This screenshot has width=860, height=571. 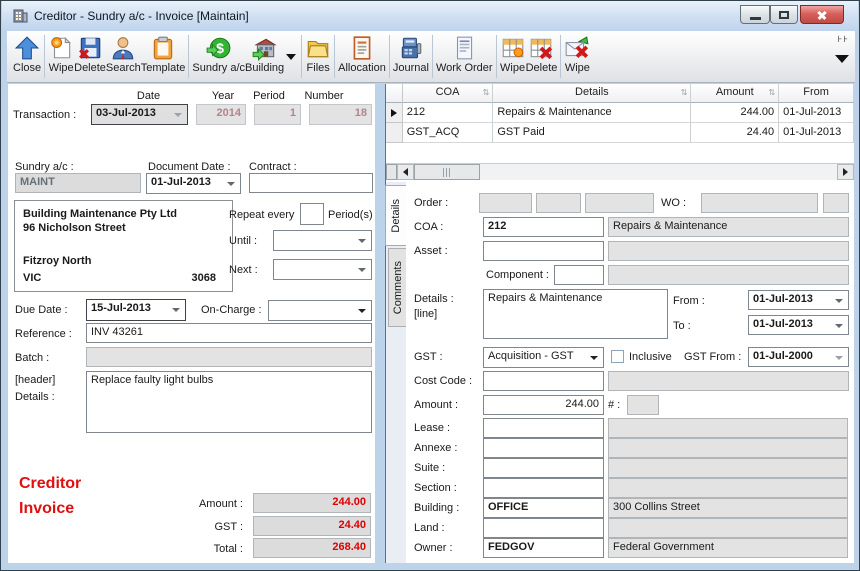 What do you see at coordinates (148, 96) in the screenshot?
I see `date-column-header: Date` at bounding box center [148, 96].